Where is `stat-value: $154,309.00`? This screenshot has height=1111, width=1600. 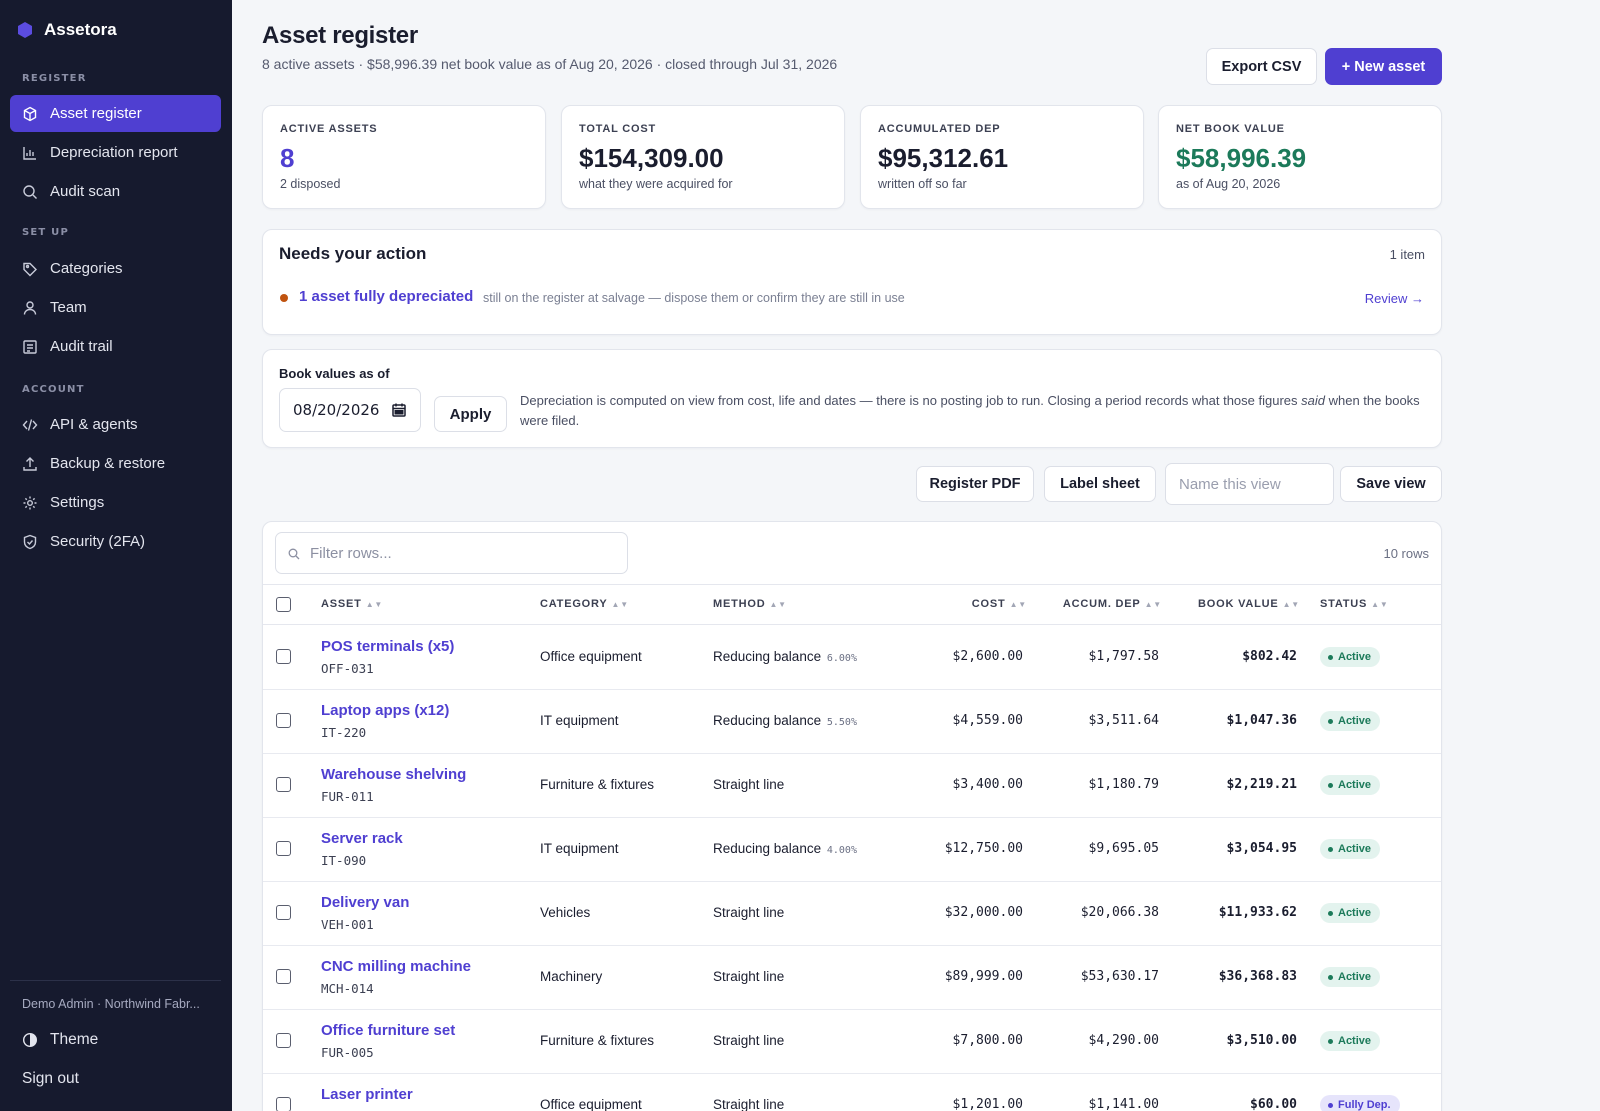
stat-value: $154,309.00 is located at coordinates (651, 158).